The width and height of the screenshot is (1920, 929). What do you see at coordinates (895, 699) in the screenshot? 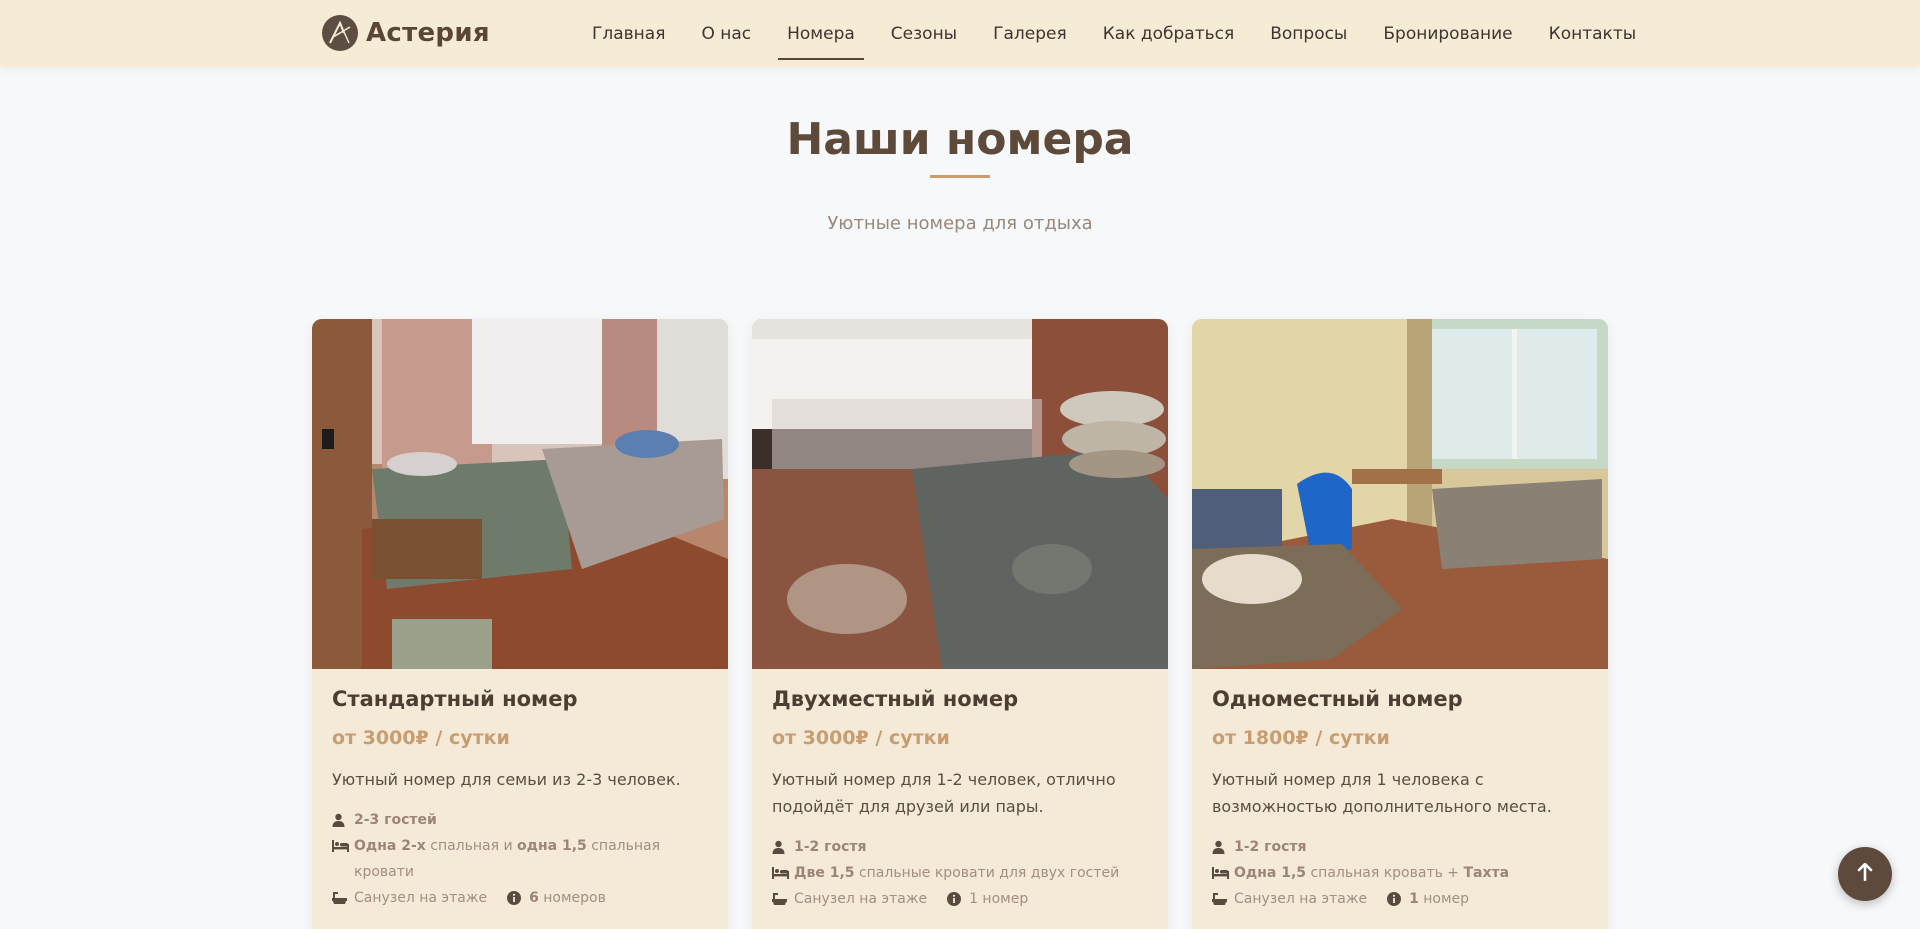
I see `room-title: Двухместный номер` at bounding box center [895, 699].